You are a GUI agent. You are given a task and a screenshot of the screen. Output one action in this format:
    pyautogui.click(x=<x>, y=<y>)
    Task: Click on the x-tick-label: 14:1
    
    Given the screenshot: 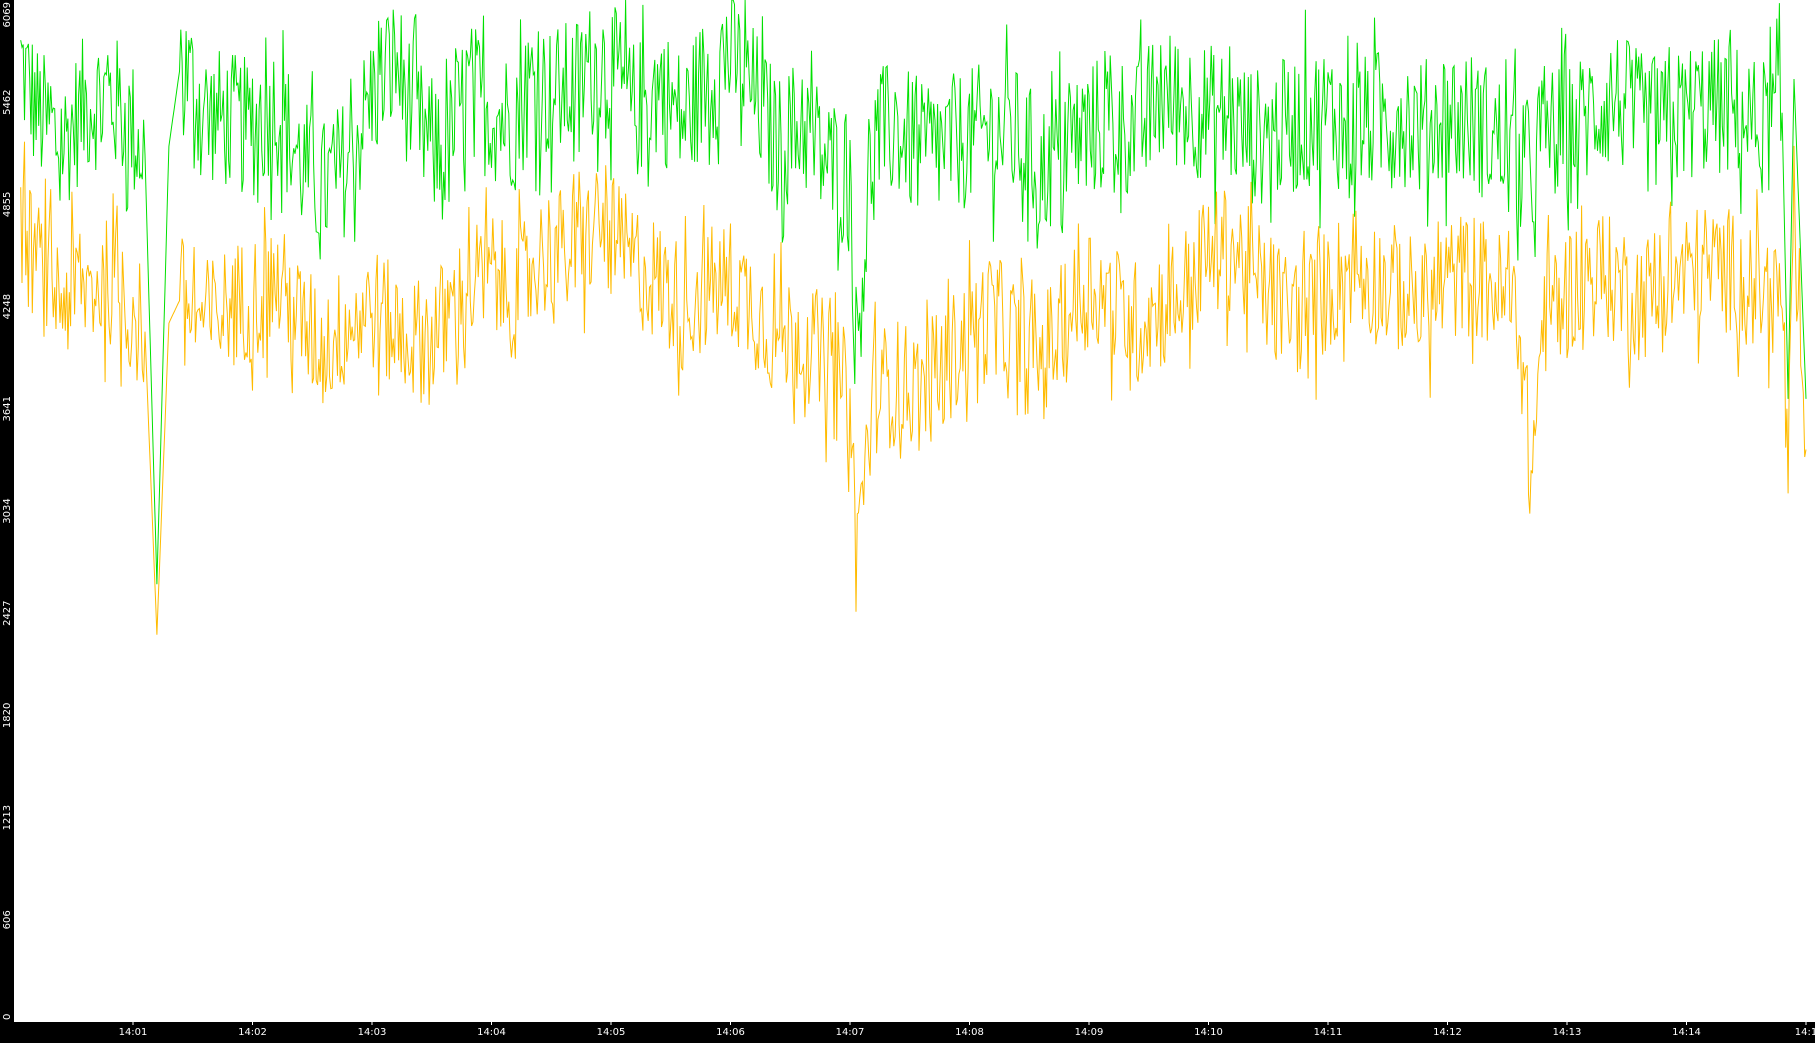 What is the action you would take?
    pyautogui.click(x=1805, y=1032)
    